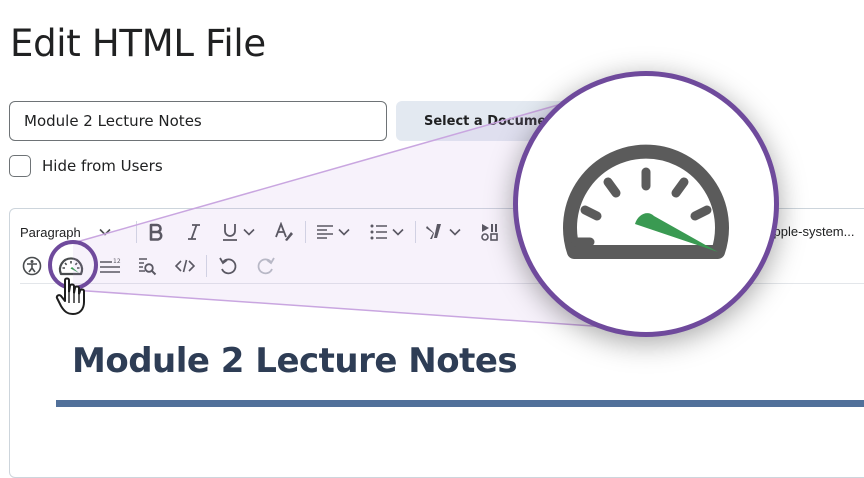 This screenshot has width=864, height=478. What do you see at coordinates (20, 166) in the screenshot?
I see `hide-from-users-checkbox` at bounding box center [20, 166].